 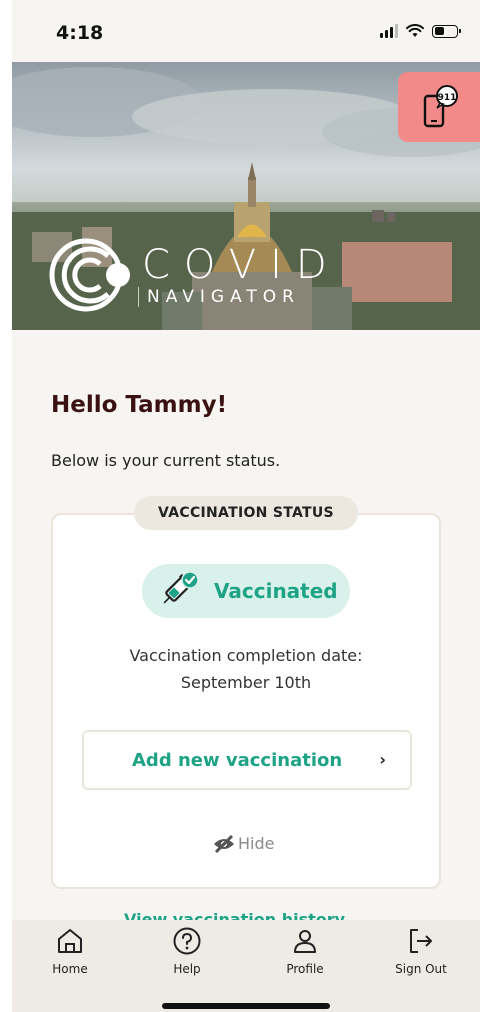 What do you see at coordinates (139, 405) in the screenshot?
I see `greeting-heading: Hello Tammy!` at bounding box center [139, 405].